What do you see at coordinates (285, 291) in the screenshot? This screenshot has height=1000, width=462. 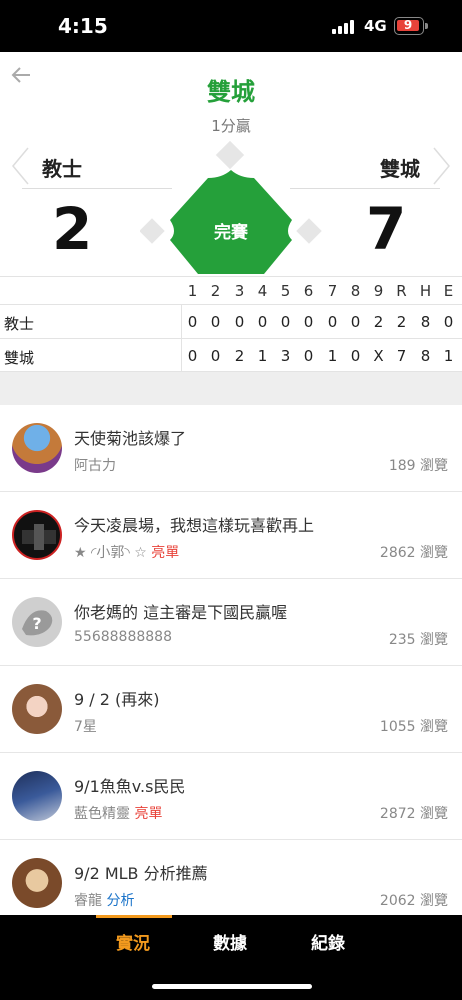 I see `inning-header: 5` at bounding box center [285, 291].